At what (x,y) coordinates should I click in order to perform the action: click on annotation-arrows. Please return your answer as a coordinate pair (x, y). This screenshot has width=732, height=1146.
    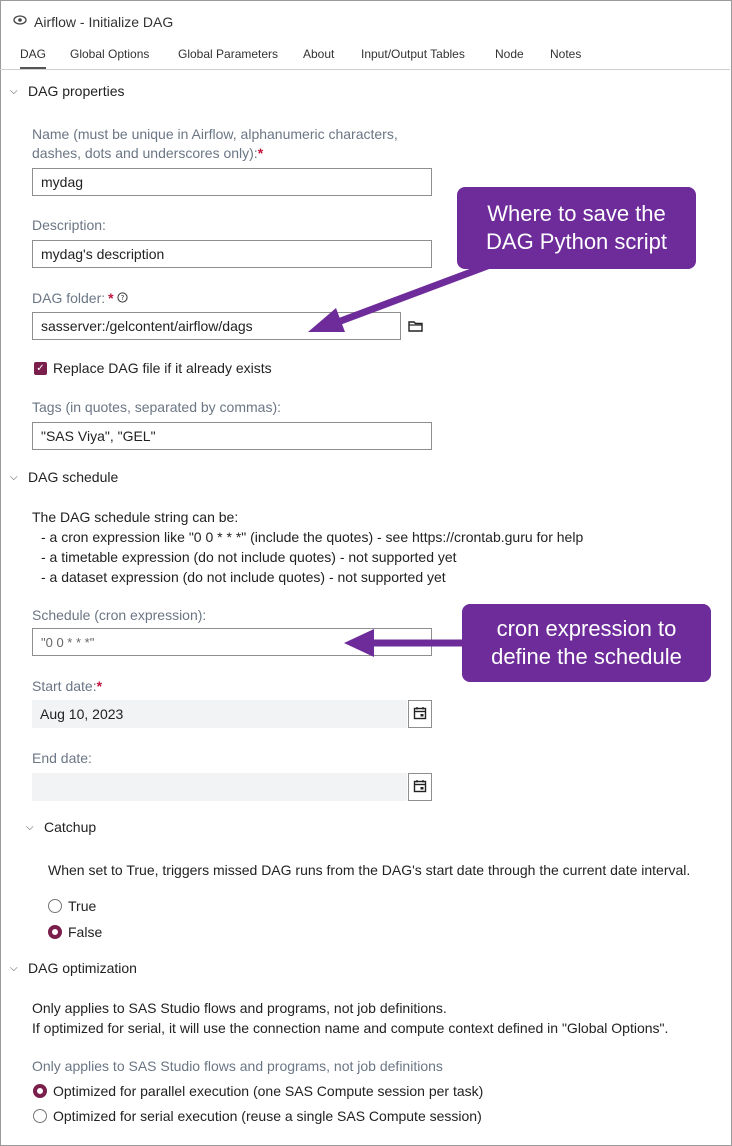
    Looking at the image, I should click on (400, 459).